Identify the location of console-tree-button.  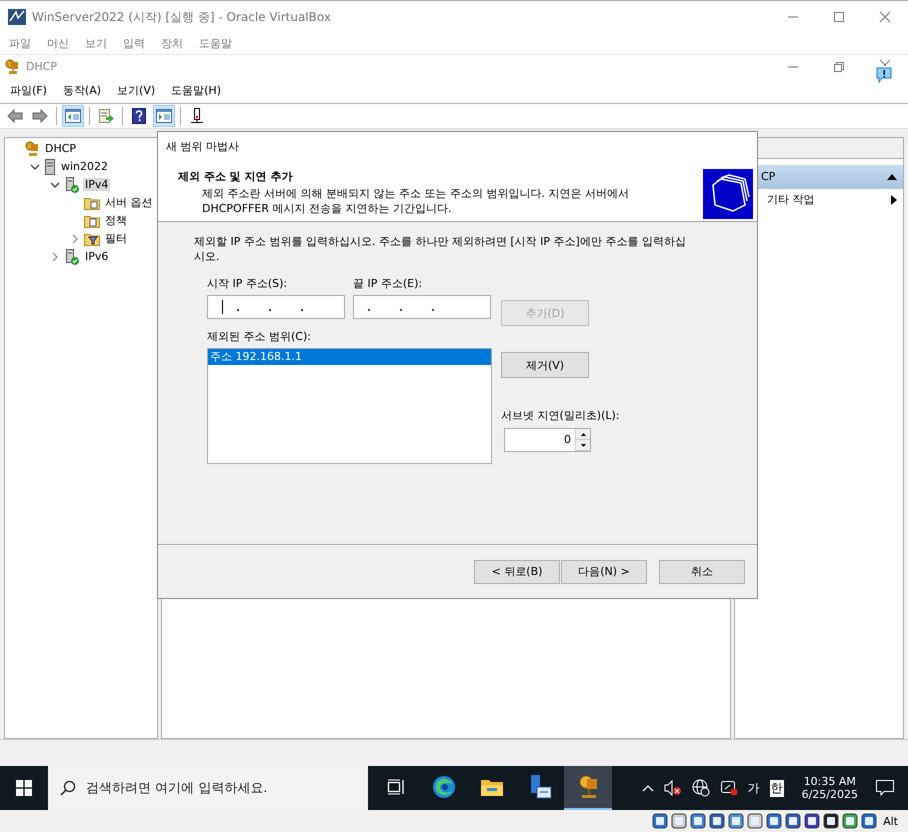
(73, 115).